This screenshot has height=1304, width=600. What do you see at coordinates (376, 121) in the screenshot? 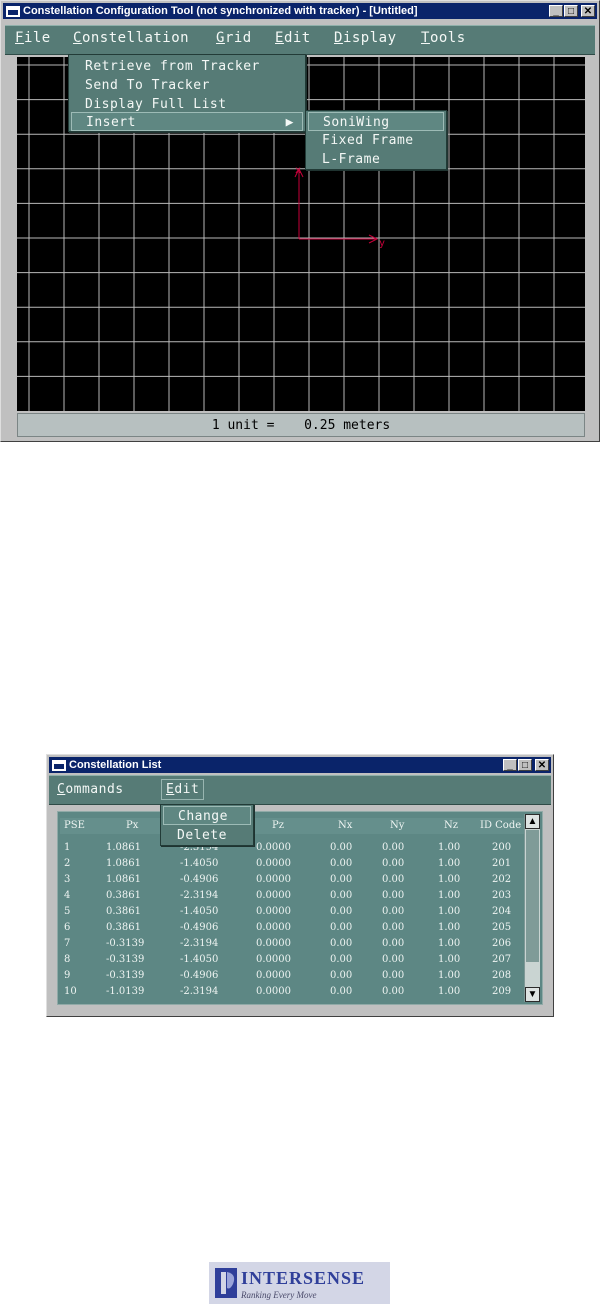
I see `menu-item-soniwing: SoniWing` at bounding box center [376, 121].